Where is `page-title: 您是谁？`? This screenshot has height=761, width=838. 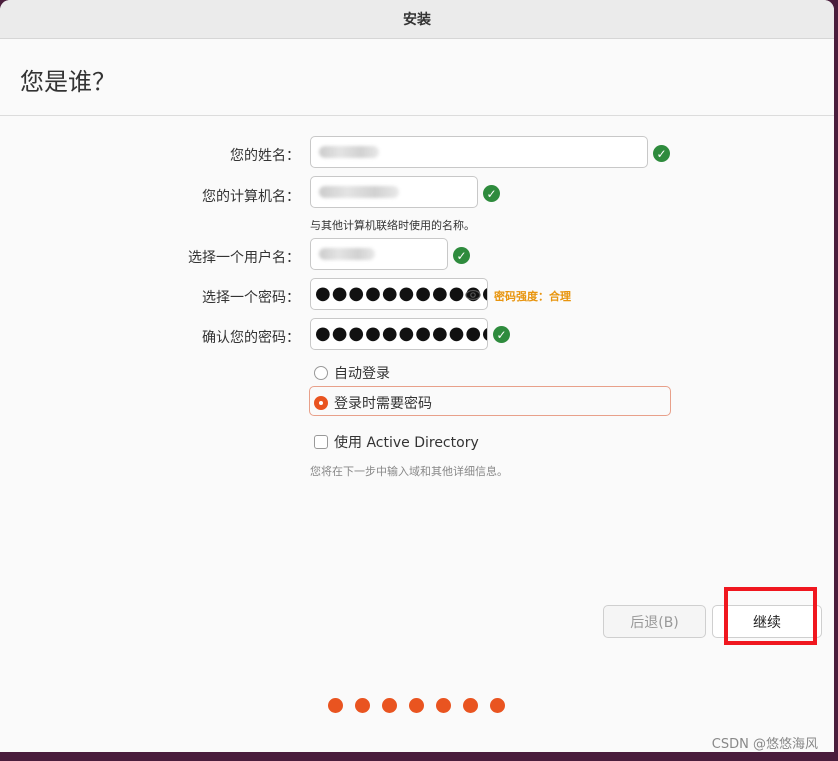
page-title: 您是谁？ is located at coordinates (68, 82).